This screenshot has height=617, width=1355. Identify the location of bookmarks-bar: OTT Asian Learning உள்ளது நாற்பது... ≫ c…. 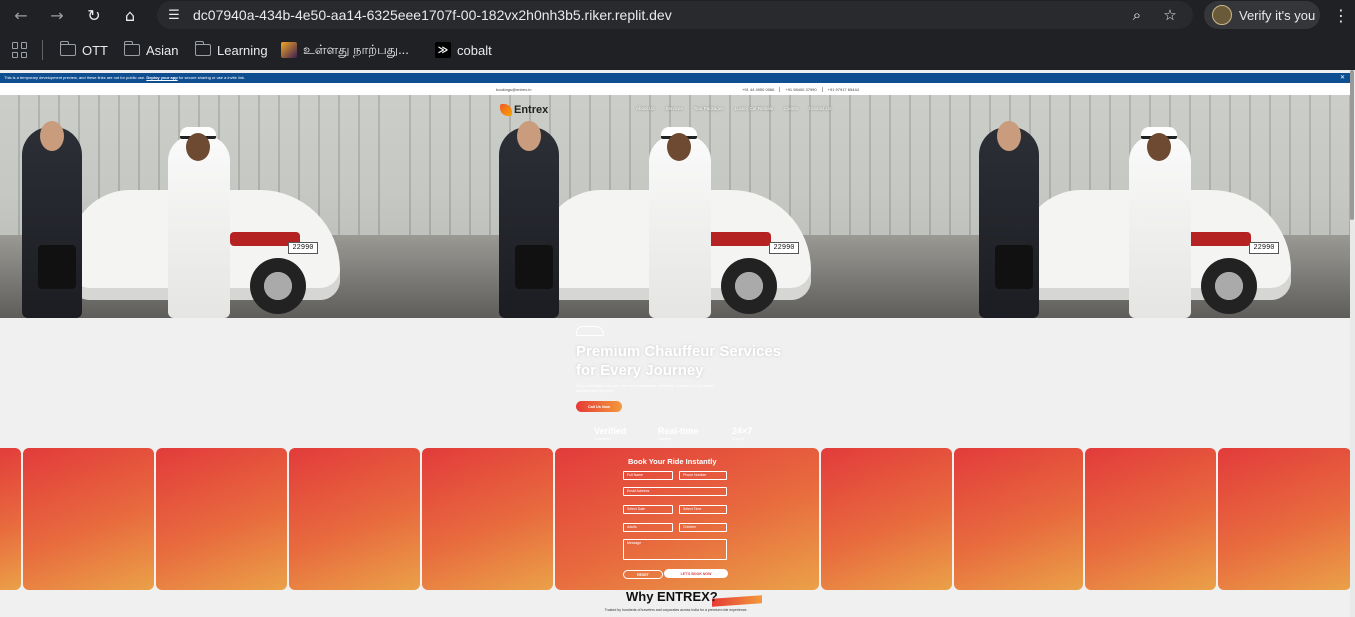
(677, 50).